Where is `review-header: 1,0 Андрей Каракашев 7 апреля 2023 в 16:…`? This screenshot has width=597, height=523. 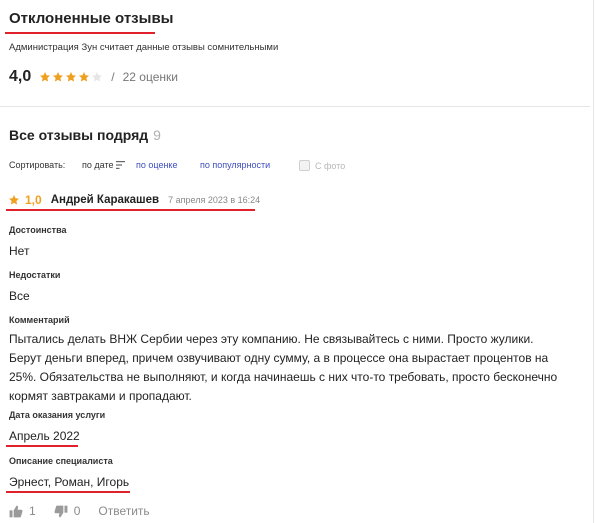
review-header: 1,0 Андрей Каракашев 7 апреля 2023 в 16:… is located at coordinates (134, 200).